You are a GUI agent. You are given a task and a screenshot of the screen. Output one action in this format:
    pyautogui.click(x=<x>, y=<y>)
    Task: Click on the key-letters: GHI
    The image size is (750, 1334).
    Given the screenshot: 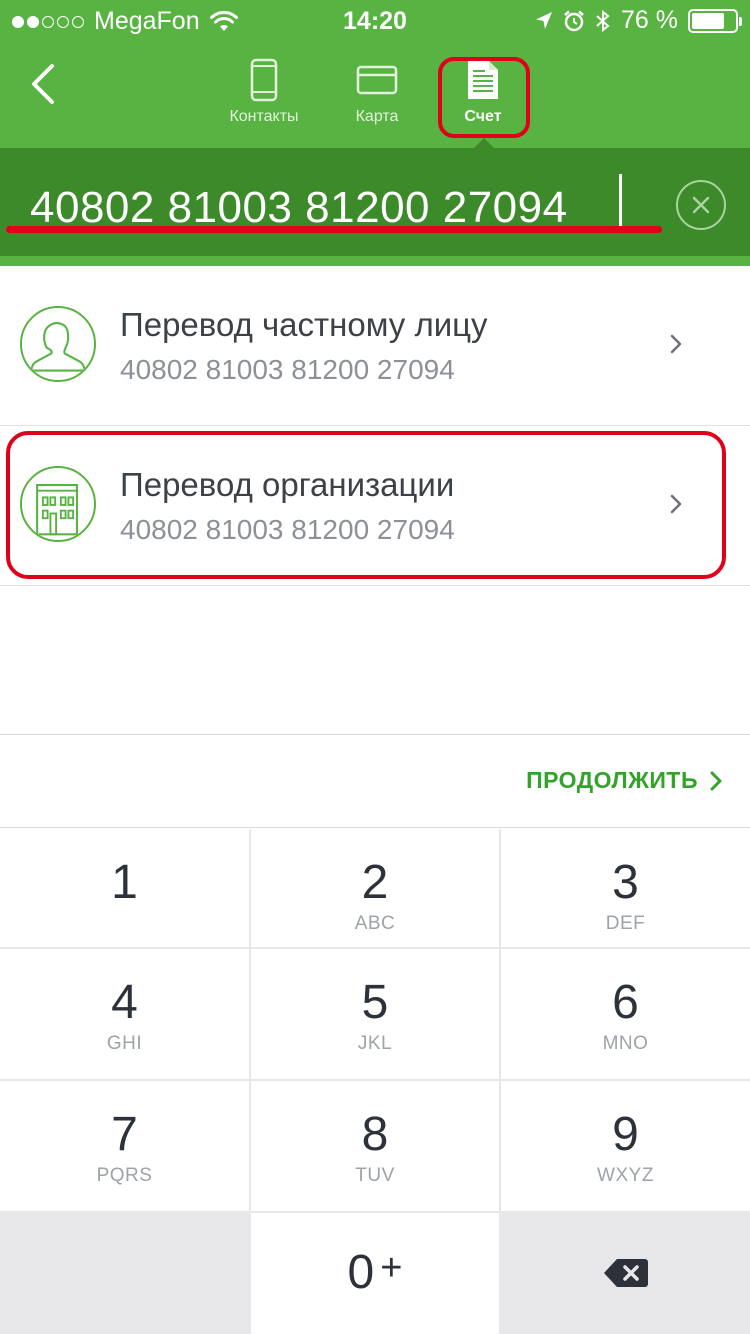 What is the action you would take?
    pyautogui.click(x=124, y=1043)
    